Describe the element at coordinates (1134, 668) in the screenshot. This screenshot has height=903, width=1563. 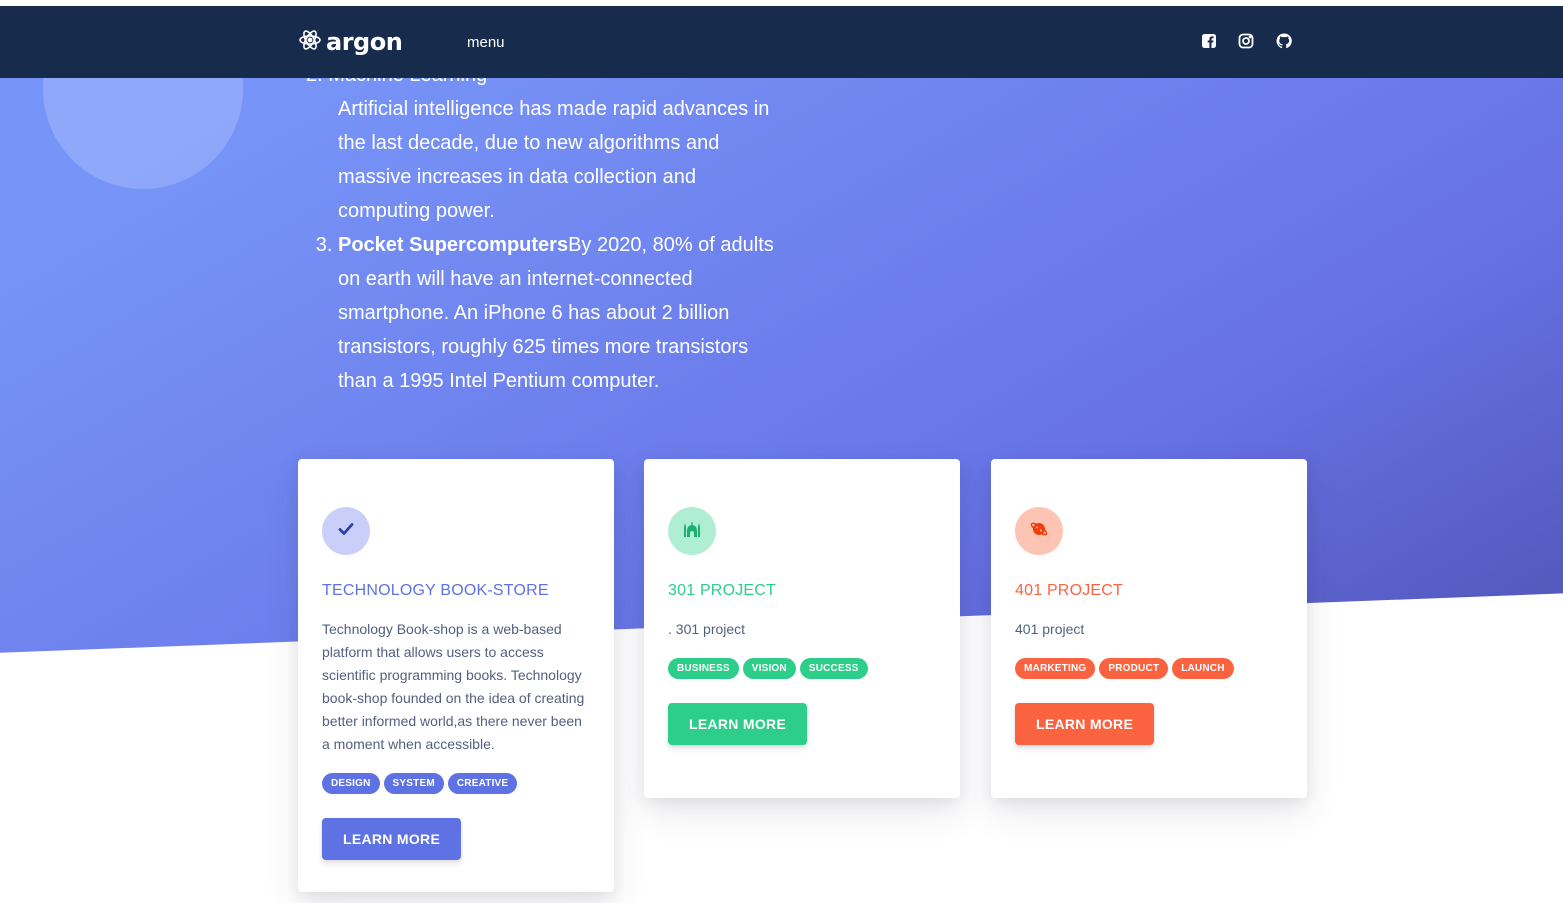
I see `badge: product` at that location.